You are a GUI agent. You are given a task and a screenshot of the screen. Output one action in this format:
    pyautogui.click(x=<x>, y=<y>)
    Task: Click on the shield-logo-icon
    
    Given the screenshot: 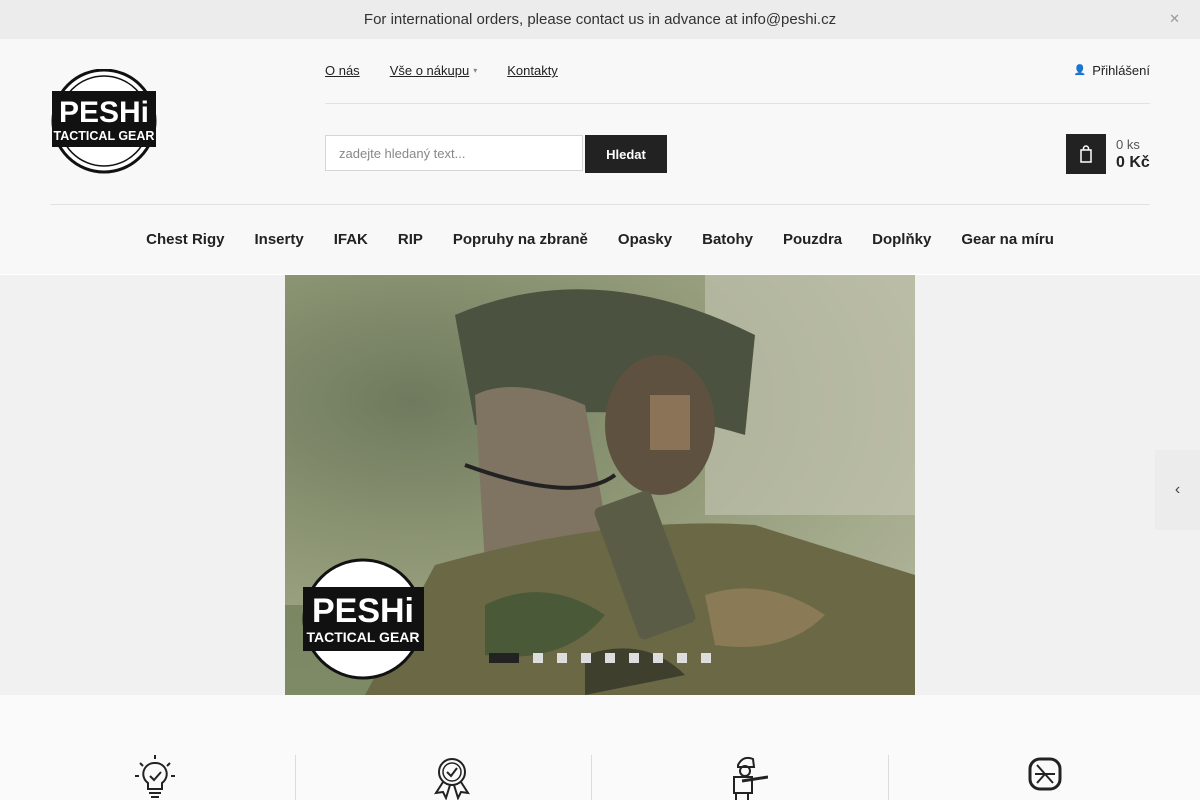 What is the action you would take?
    pyautogui.click(x=1045, y=774)
    